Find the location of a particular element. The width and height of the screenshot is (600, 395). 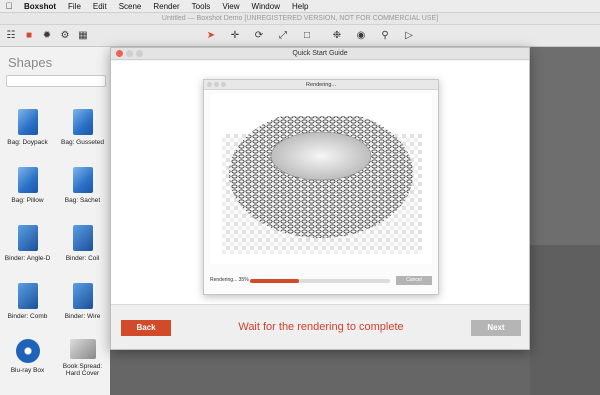

shape-bag-gusseted: Bag: Gusseted is located at coordinates (82, 138).